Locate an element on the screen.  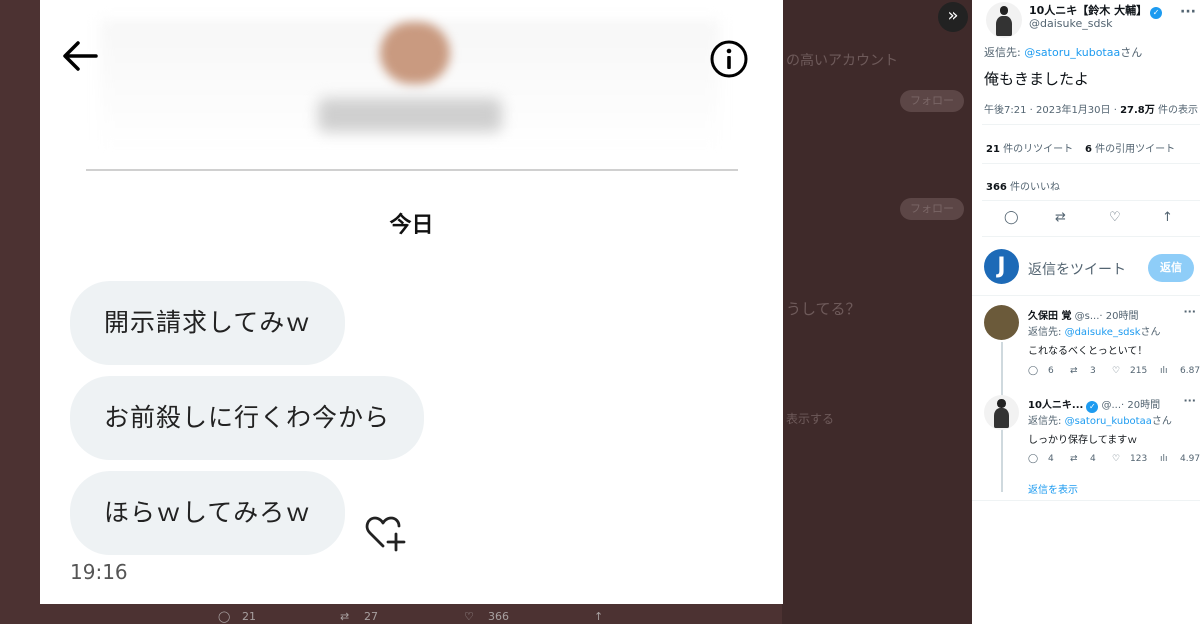
reply-input: 返信をツイート is located at coordinates (1077, 269).